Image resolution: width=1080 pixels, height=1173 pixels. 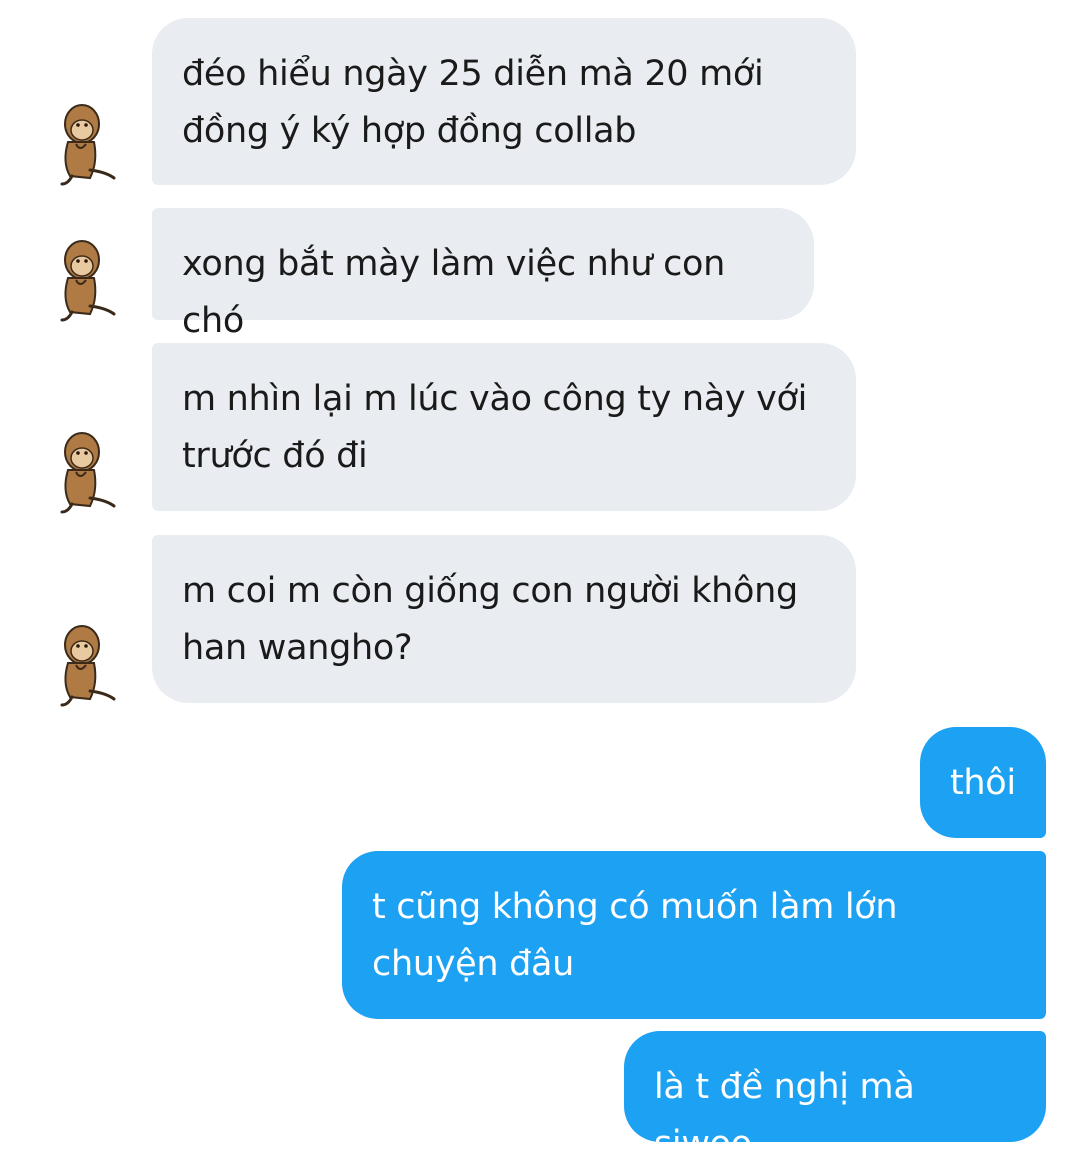 What do you see at coordinates (835, 1097) in the screenshot?
I see `message-bubble-outgoing: là t đề nghị mà siwoo` at bounding box center [835, 1097].